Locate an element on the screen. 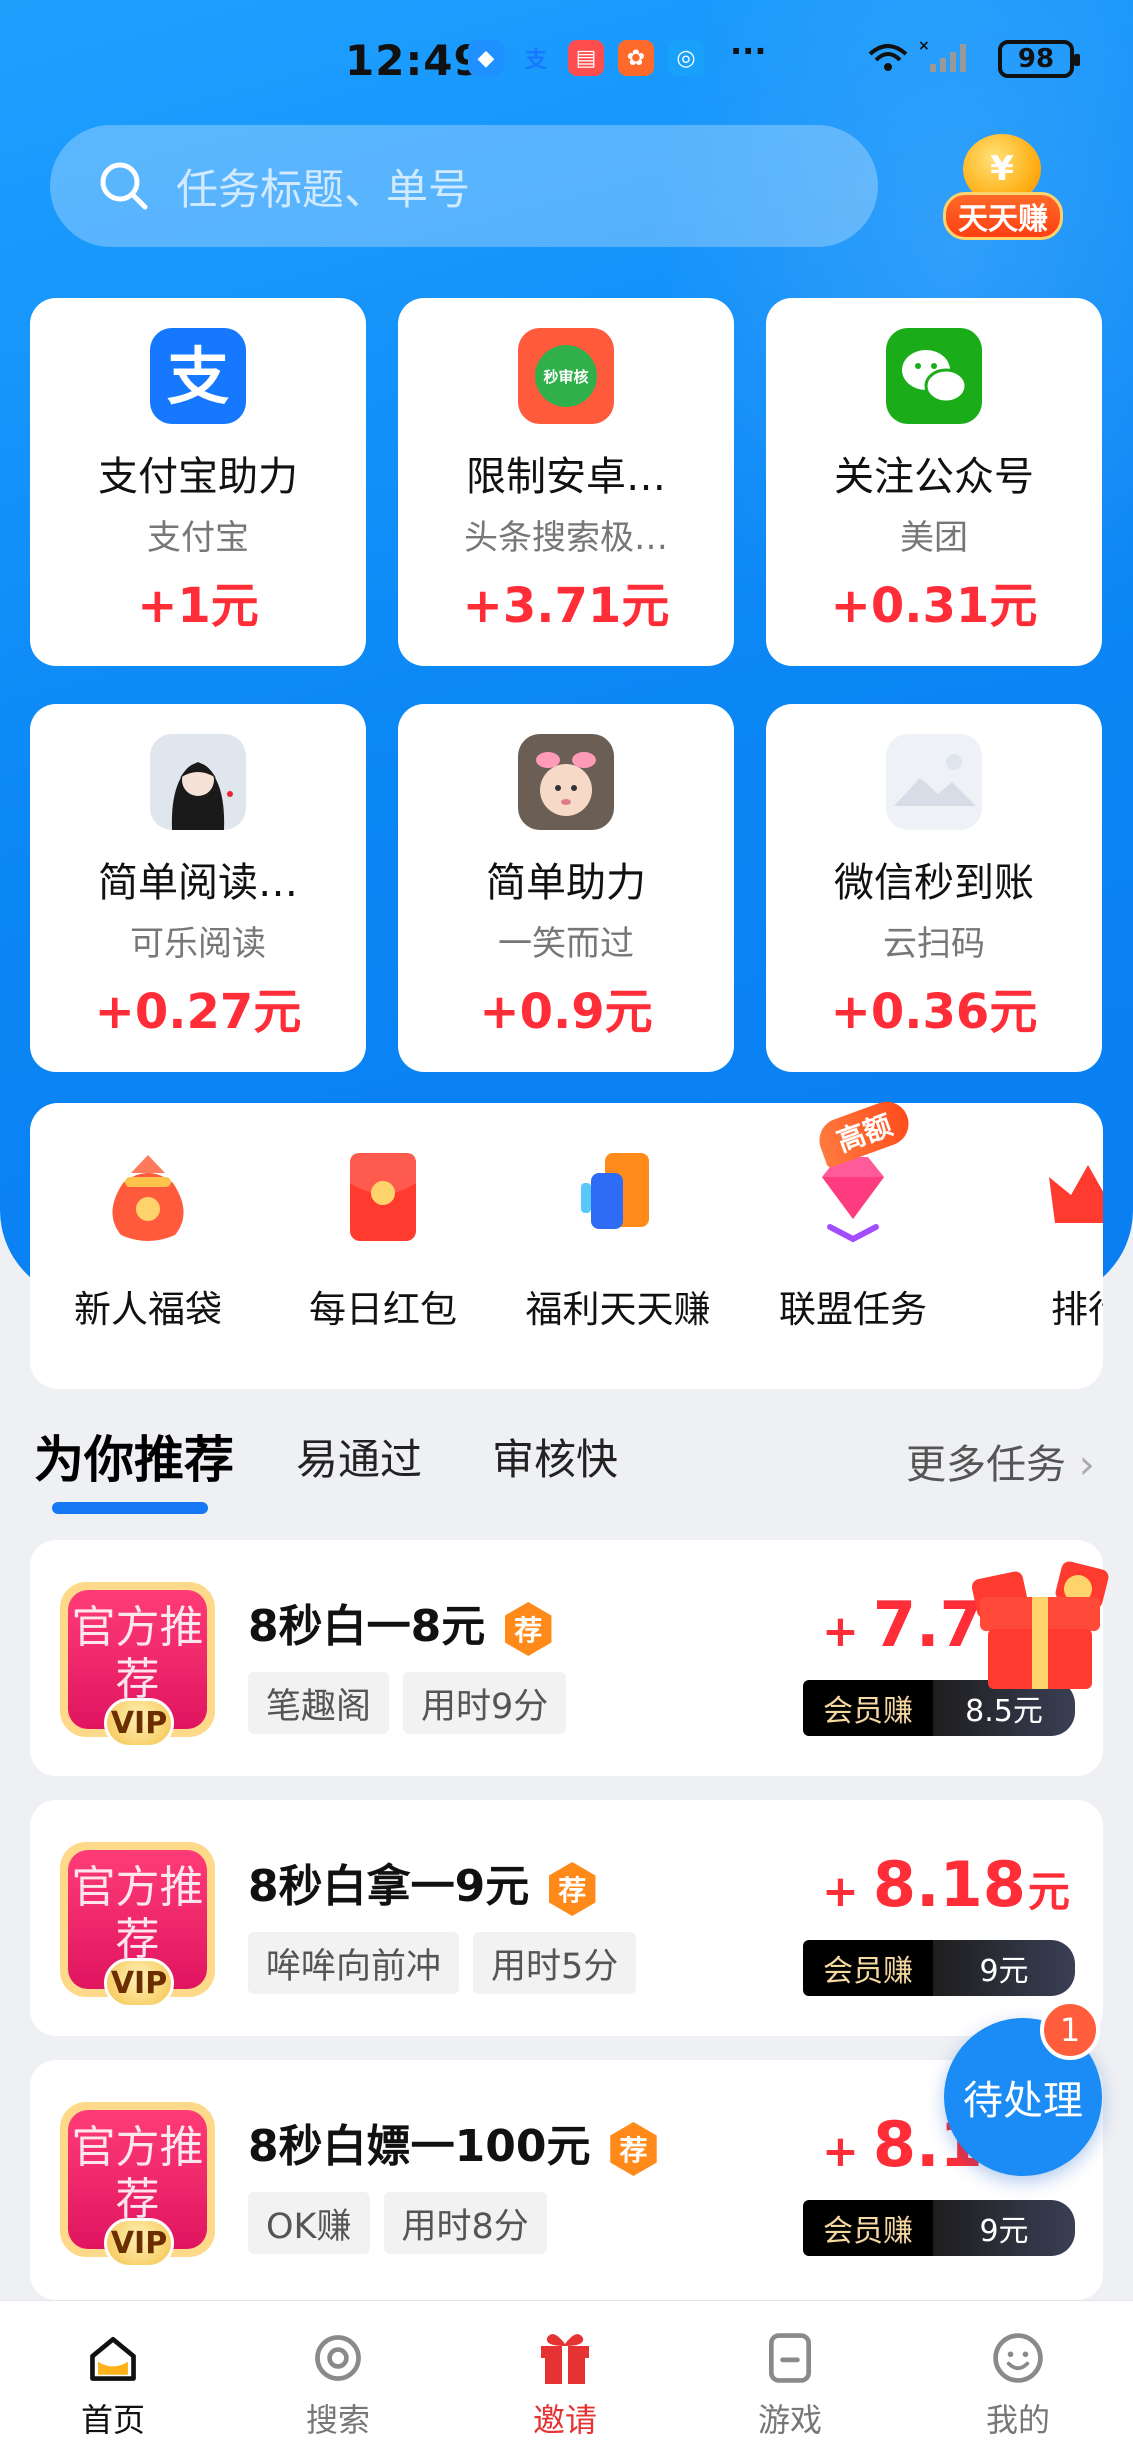 This screenshot has height=2453, width=1133. nav-invite: 邀请 is located at coordinates (565, 2384).